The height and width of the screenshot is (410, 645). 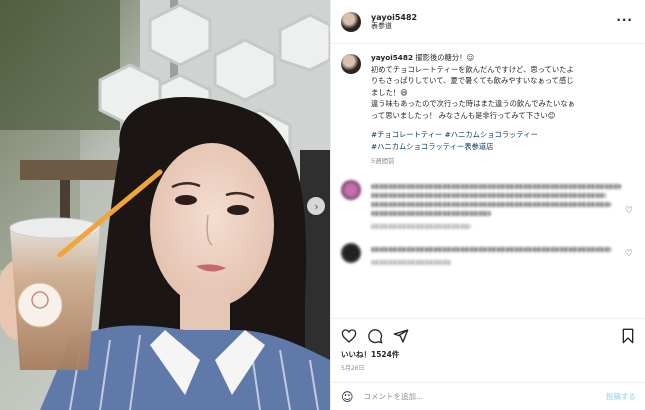 What do you see at coordinates (473, 103) in the screenshot?
I see `caption-line: 違う味もあったので次行った時はまた違うの飲んでみたいなぁ` at bounding box center [473, 103].